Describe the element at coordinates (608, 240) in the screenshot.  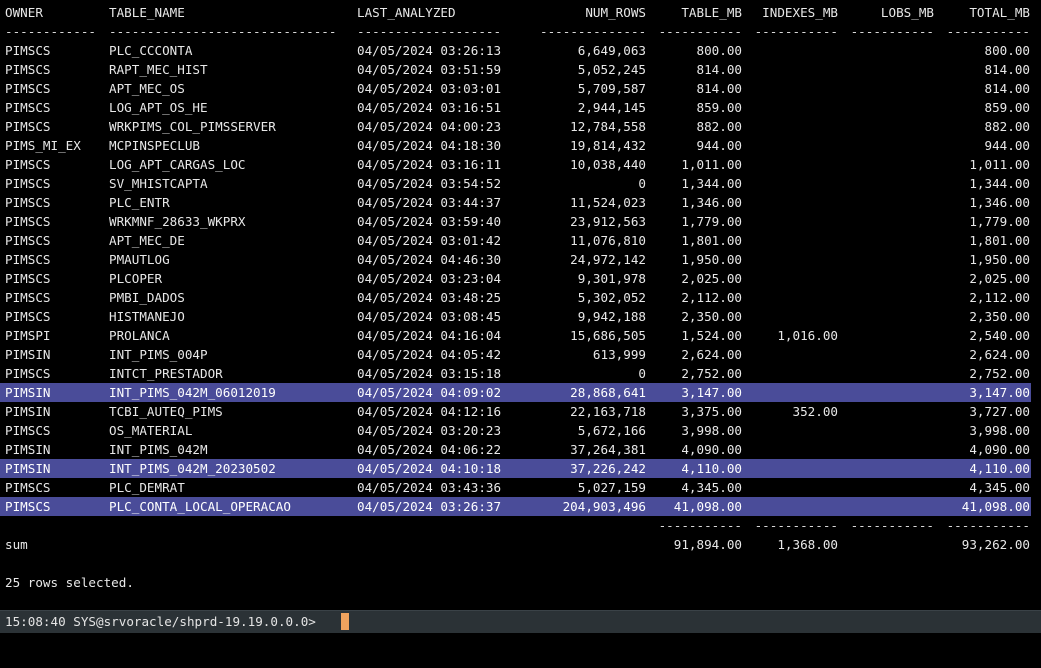
I see `cell-num-rows: 11,076,810` at that location.